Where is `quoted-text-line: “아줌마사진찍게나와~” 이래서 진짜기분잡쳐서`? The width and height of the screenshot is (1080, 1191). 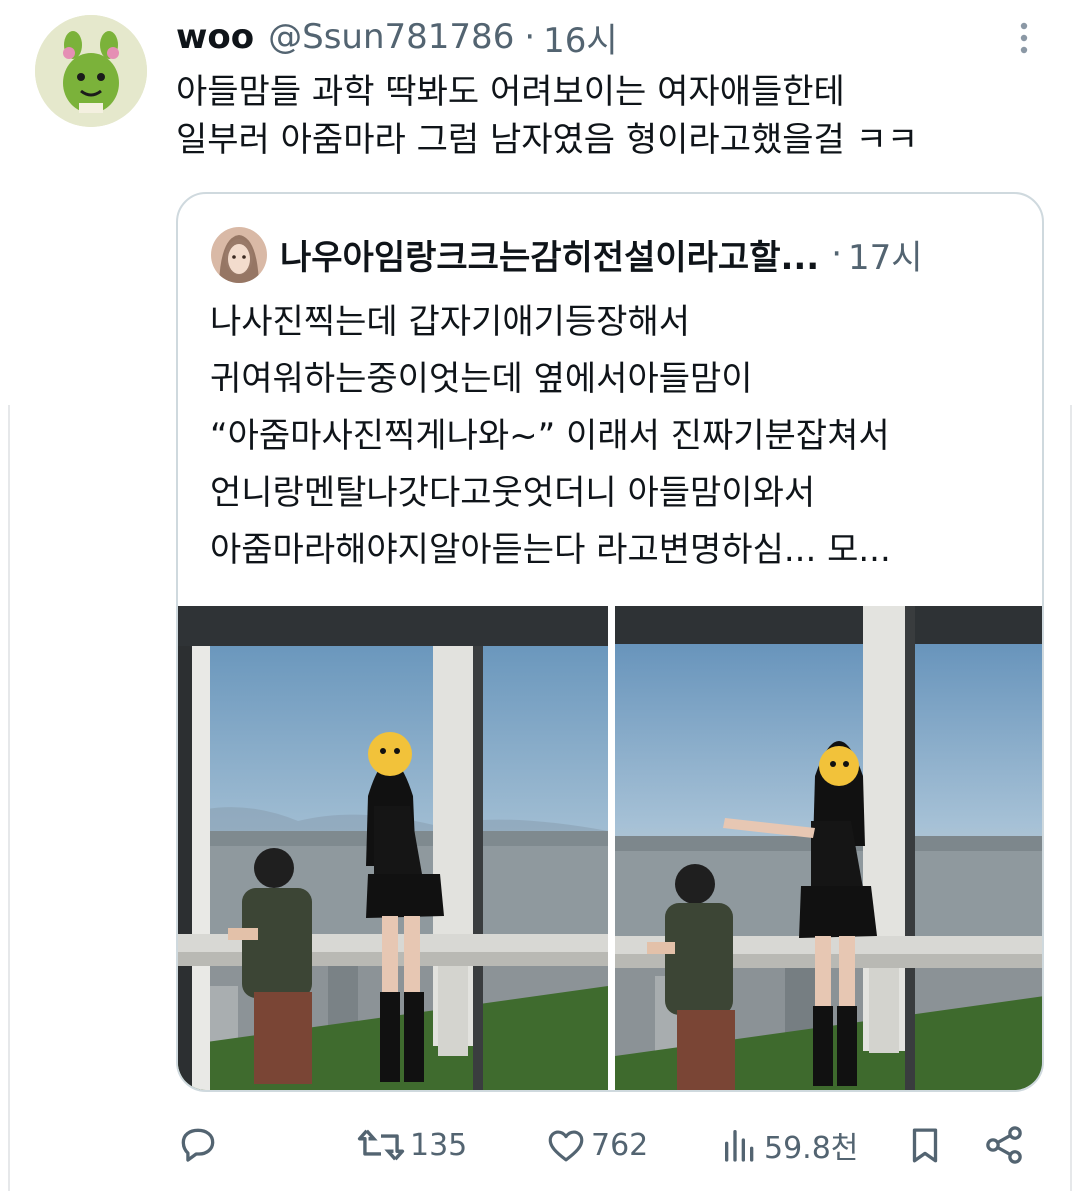 quoted-text-line: “아줌마사진찍게나와~” 이래서 진짜기분잡쳐서 is located at coordinates (550, 436).